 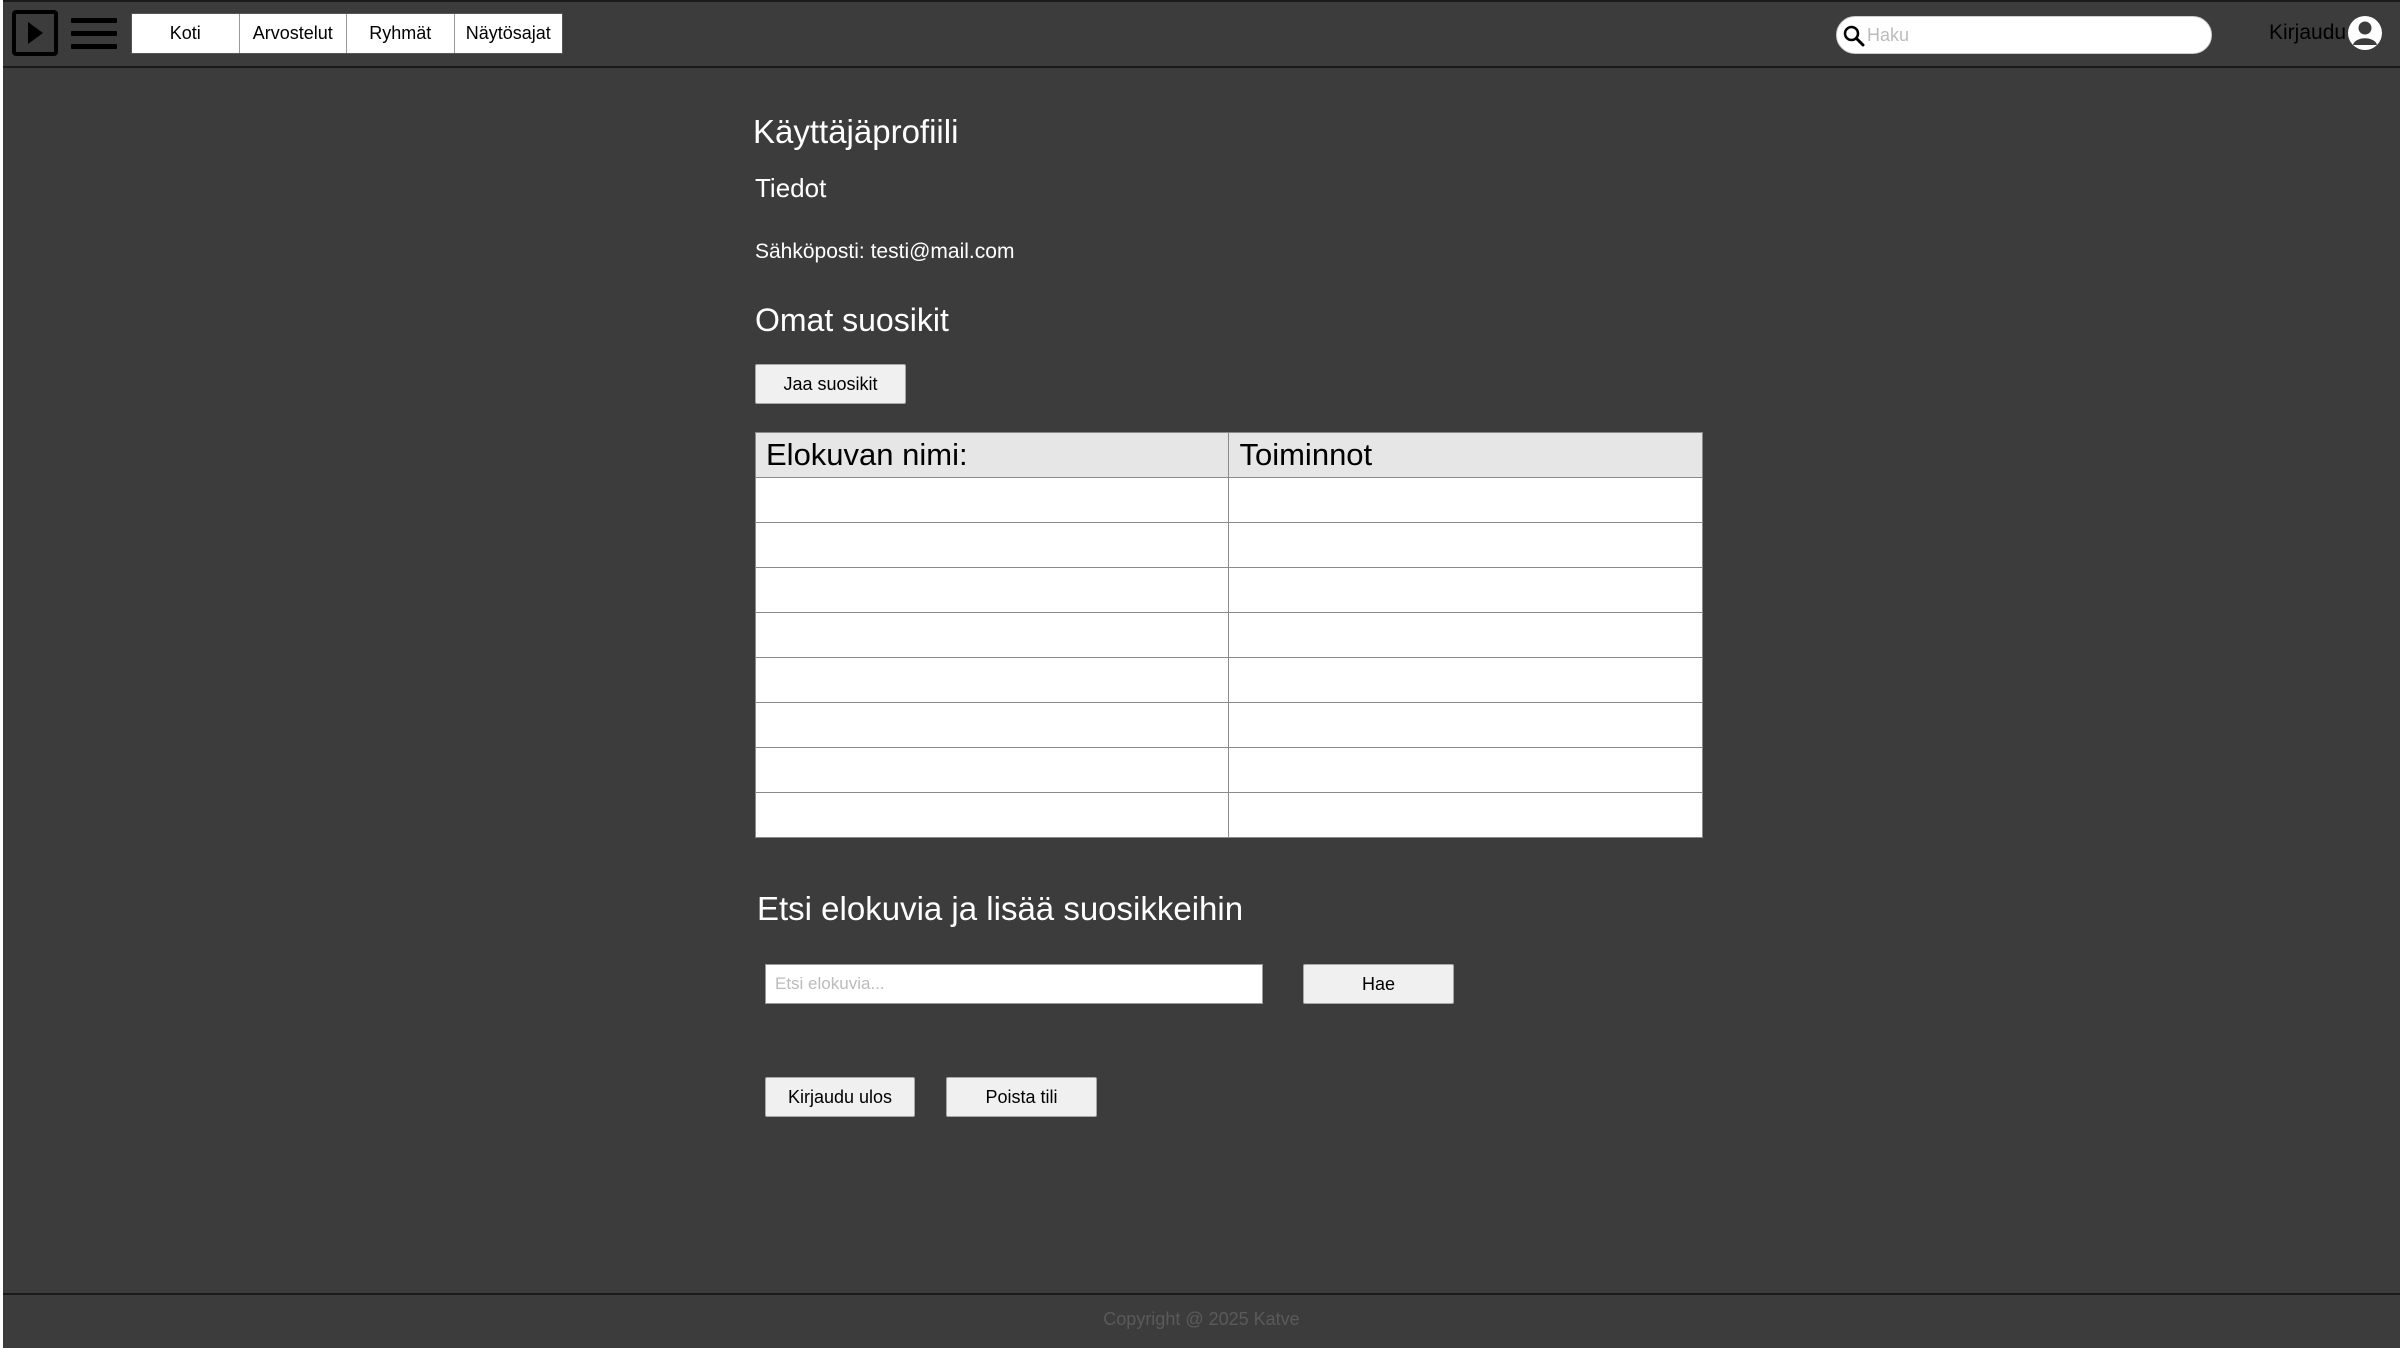 I want to click on share-favorites-button: Jaa suosikit, so click(x=830, y=384).